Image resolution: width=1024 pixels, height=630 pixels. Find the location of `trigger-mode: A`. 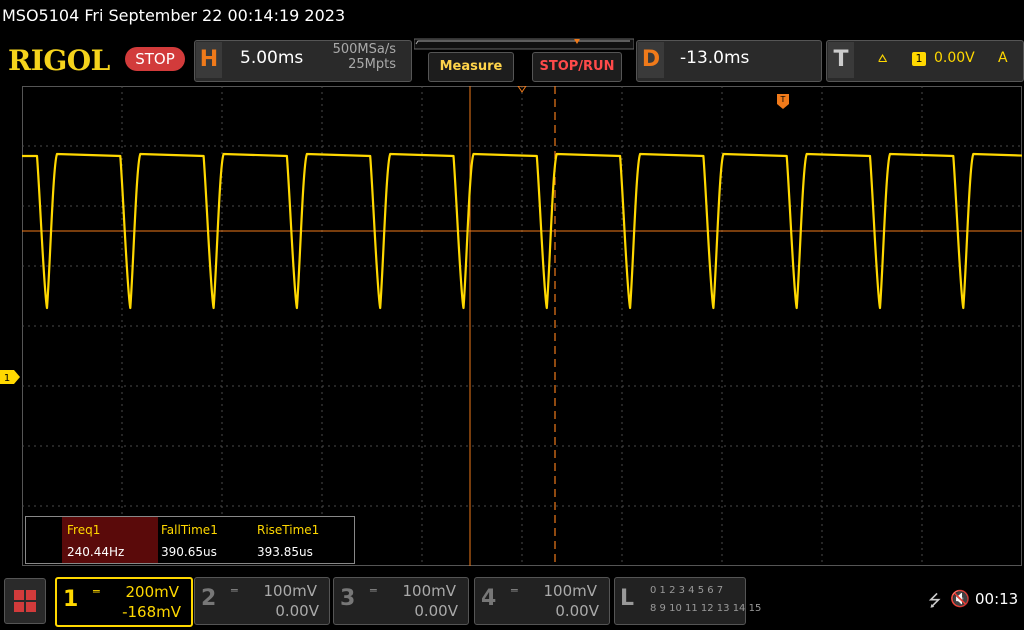

trigger-mode: A is located at coordinates (1003, 58).